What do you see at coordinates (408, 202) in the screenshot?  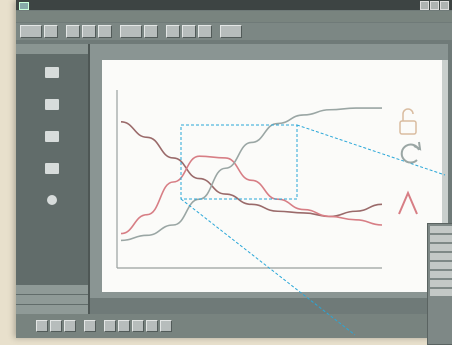 I see `lambda-icon` at bounding box center [408, 202].